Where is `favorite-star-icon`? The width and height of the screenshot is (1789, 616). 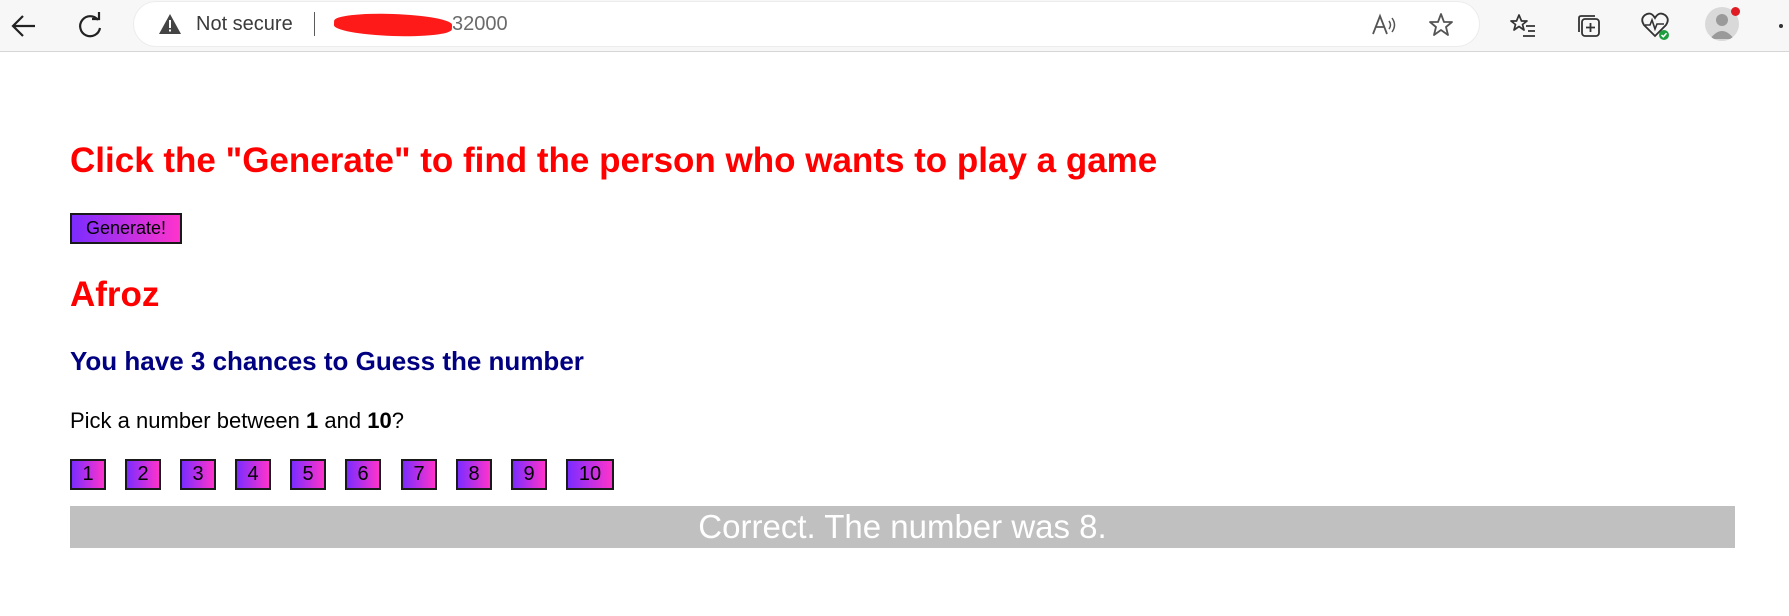 favorite-star-icon is located at coordinates (1441, 25).